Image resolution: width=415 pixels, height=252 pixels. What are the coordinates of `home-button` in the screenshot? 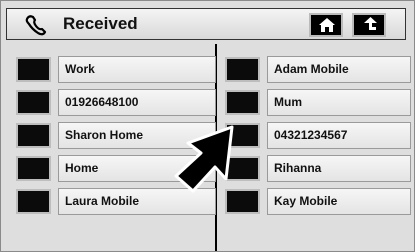 It's located at (326, 25).